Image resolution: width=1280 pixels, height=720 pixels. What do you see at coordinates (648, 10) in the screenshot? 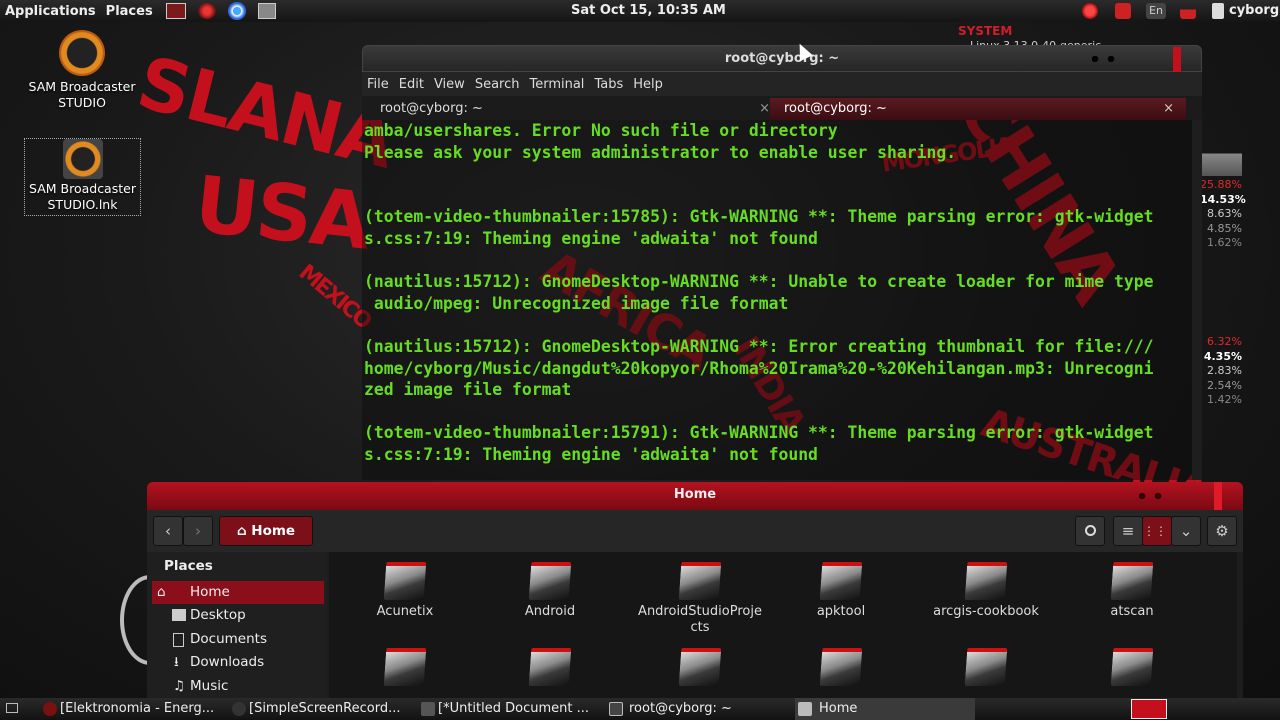
I see `clock: Sat Oct 15, 10:35 AM` at bounding box center [648, 10].